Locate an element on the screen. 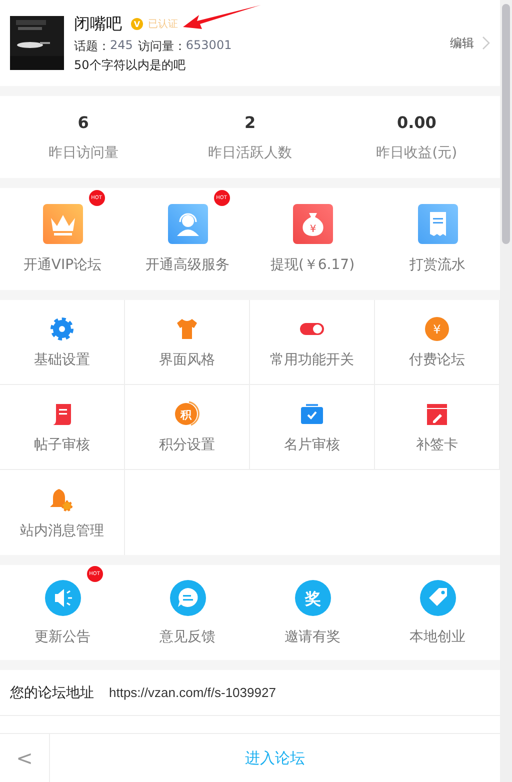  extra-label: 邀请有奖 is located at coordinates (312, 637).